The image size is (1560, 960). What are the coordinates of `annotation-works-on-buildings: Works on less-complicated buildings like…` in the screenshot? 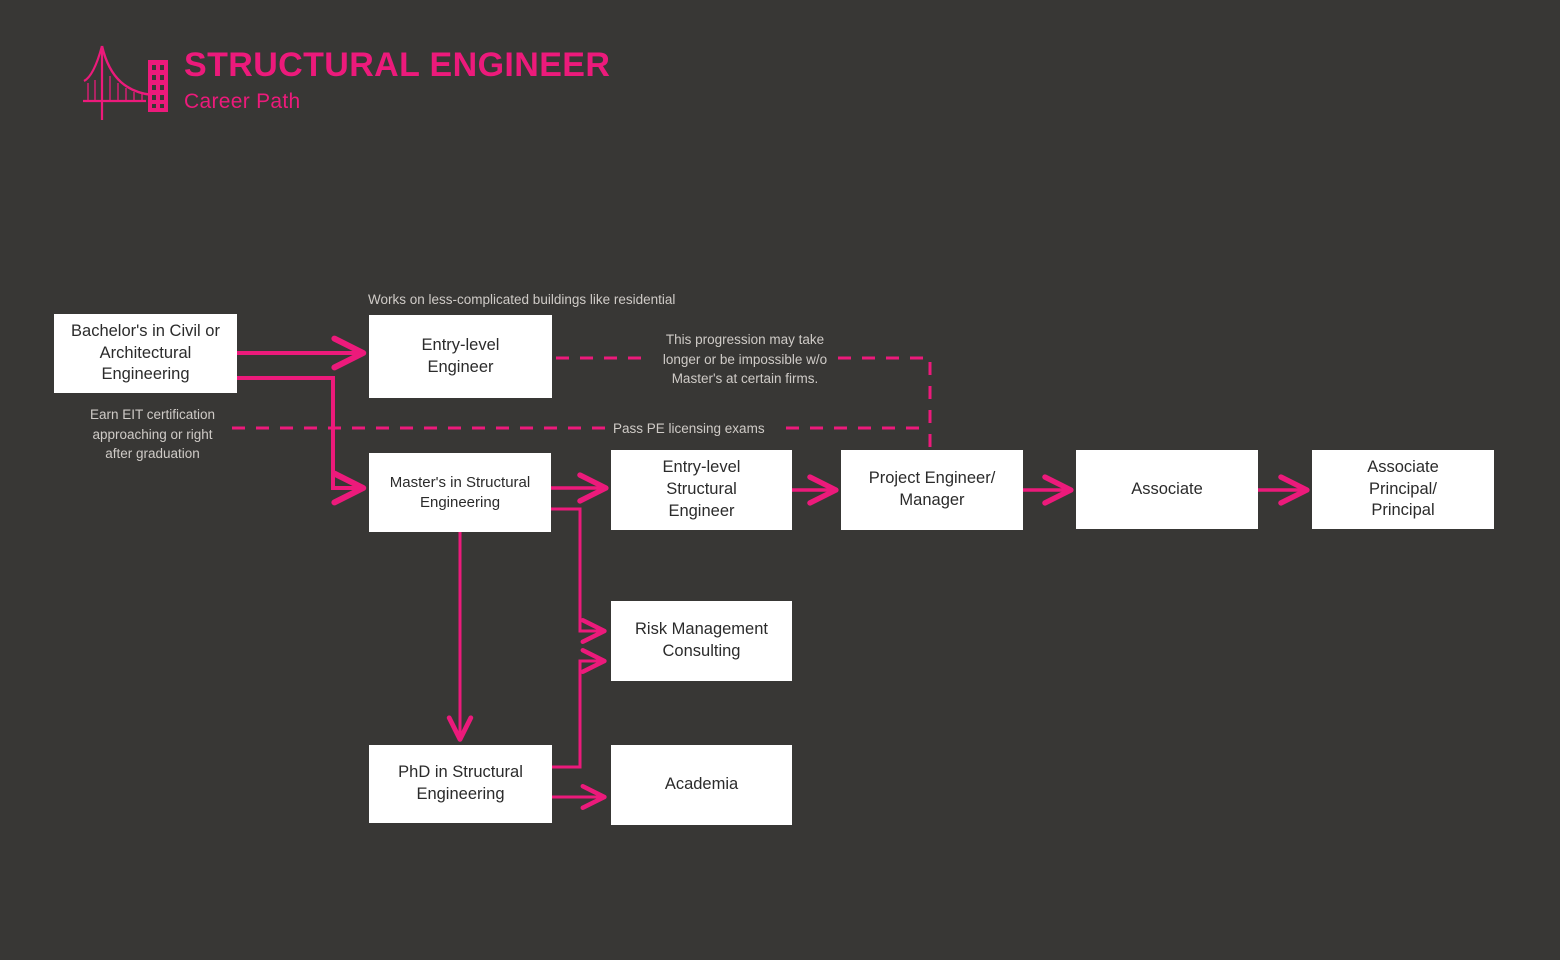 It's located at (522, 299).